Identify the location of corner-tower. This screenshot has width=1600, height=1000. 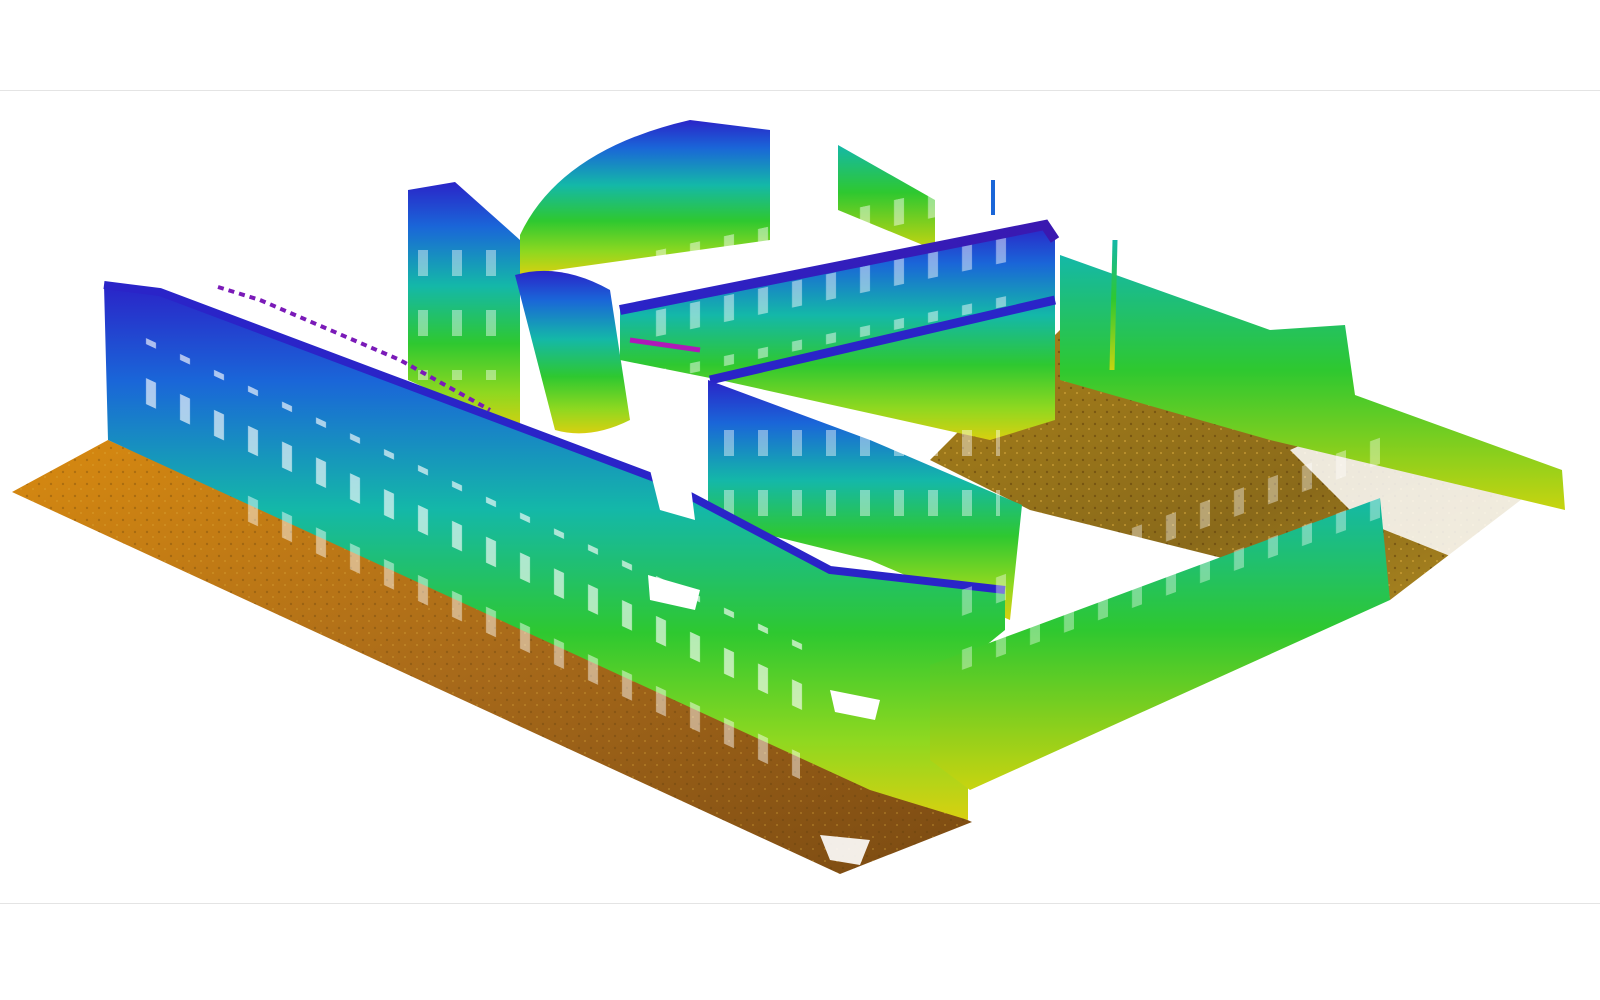
(572, 352).